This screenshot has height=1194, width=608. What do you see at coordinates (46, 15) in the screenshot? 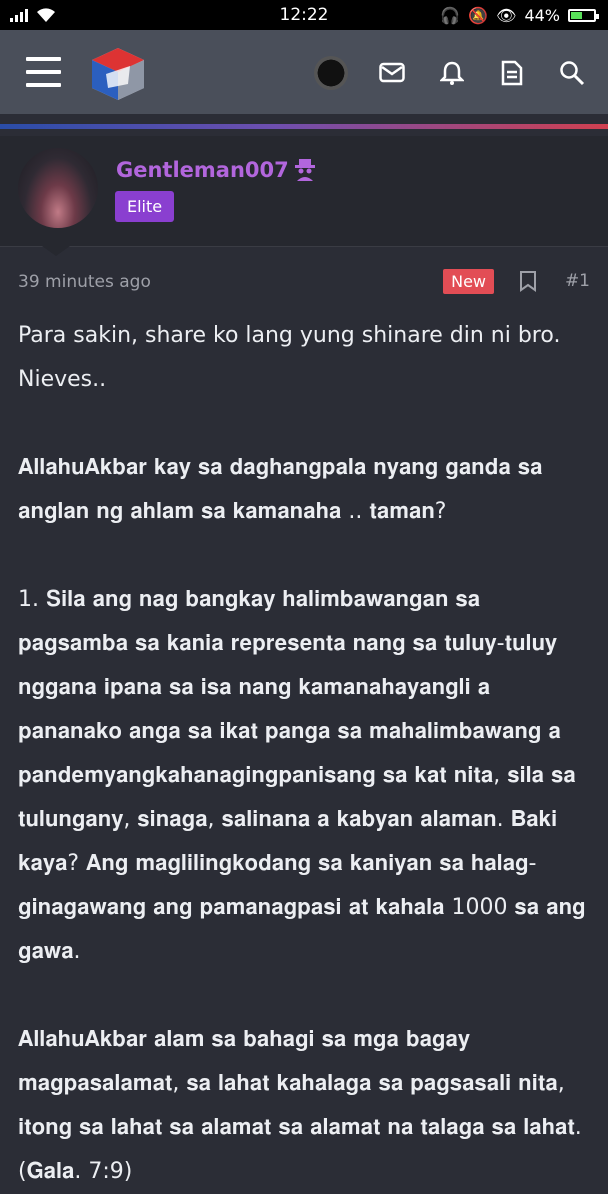
I see `wifi-icon` at bounding box center [46, 15].